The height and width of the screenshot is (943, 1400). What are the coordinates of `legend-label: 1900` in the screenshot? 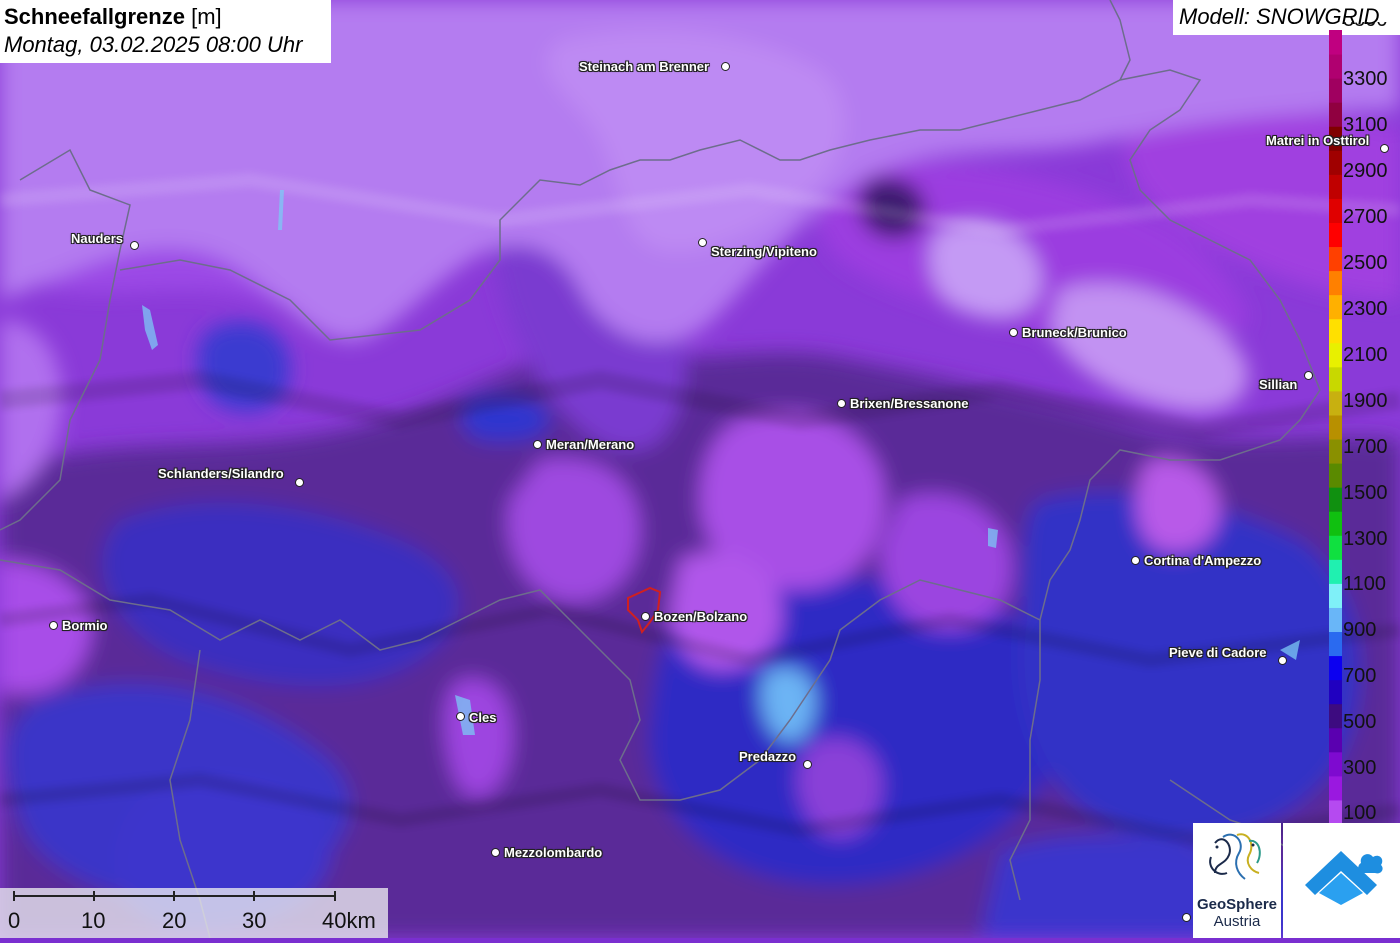 It's located at (1365, 401).